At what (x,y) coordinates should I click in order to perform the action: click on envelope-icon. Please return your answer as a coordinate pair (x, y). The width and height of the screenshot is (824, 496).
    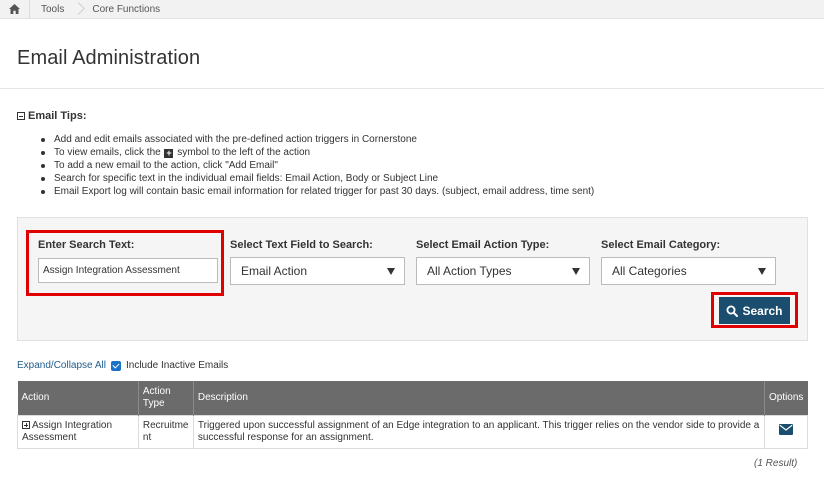
    Looking at the image, I should click on (785, 429).